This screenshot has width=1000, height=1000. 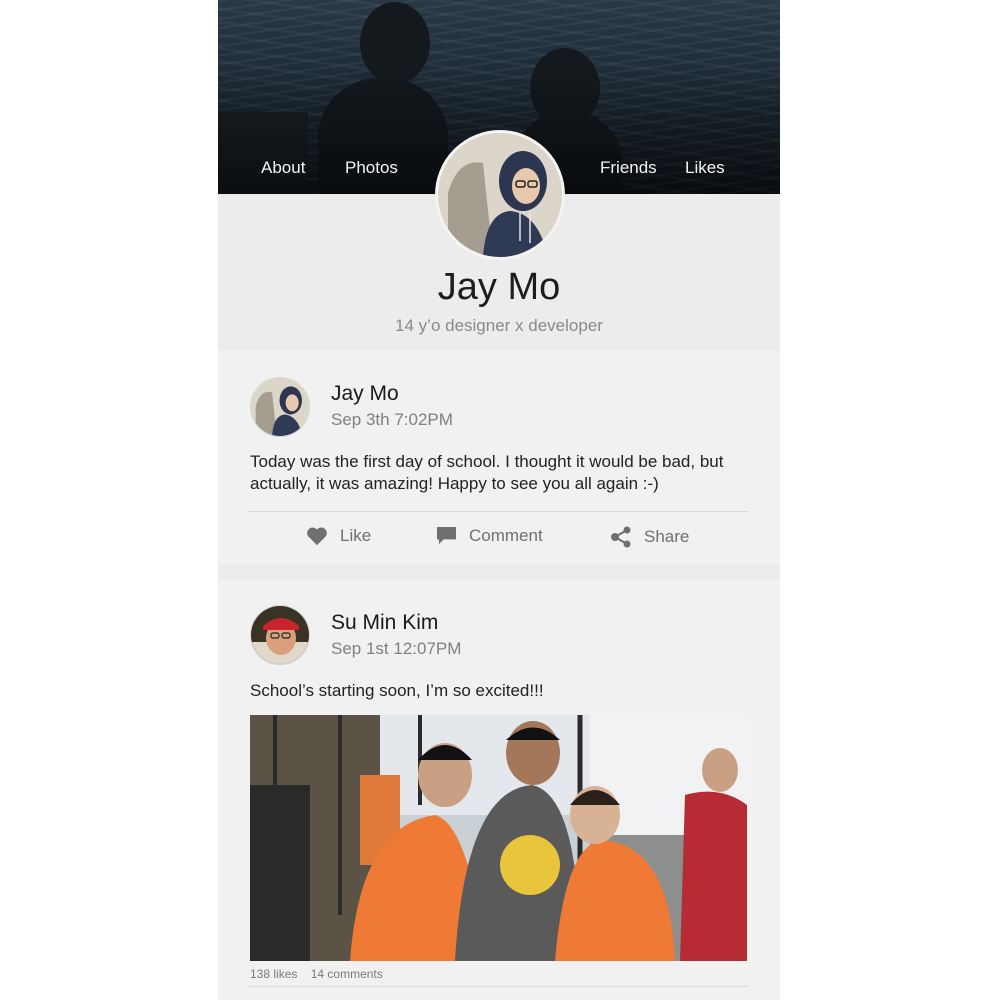 What do you see at coordinates (365, 394) in the screenshot?
I see `post-author-name: Jay Mo` at bounding box center [365, 394].